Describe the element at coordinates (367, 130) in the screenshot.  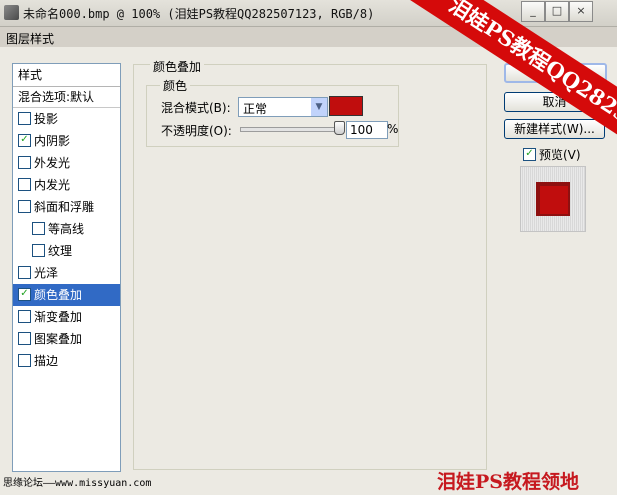
I see `opacity-input: 100` at that location.